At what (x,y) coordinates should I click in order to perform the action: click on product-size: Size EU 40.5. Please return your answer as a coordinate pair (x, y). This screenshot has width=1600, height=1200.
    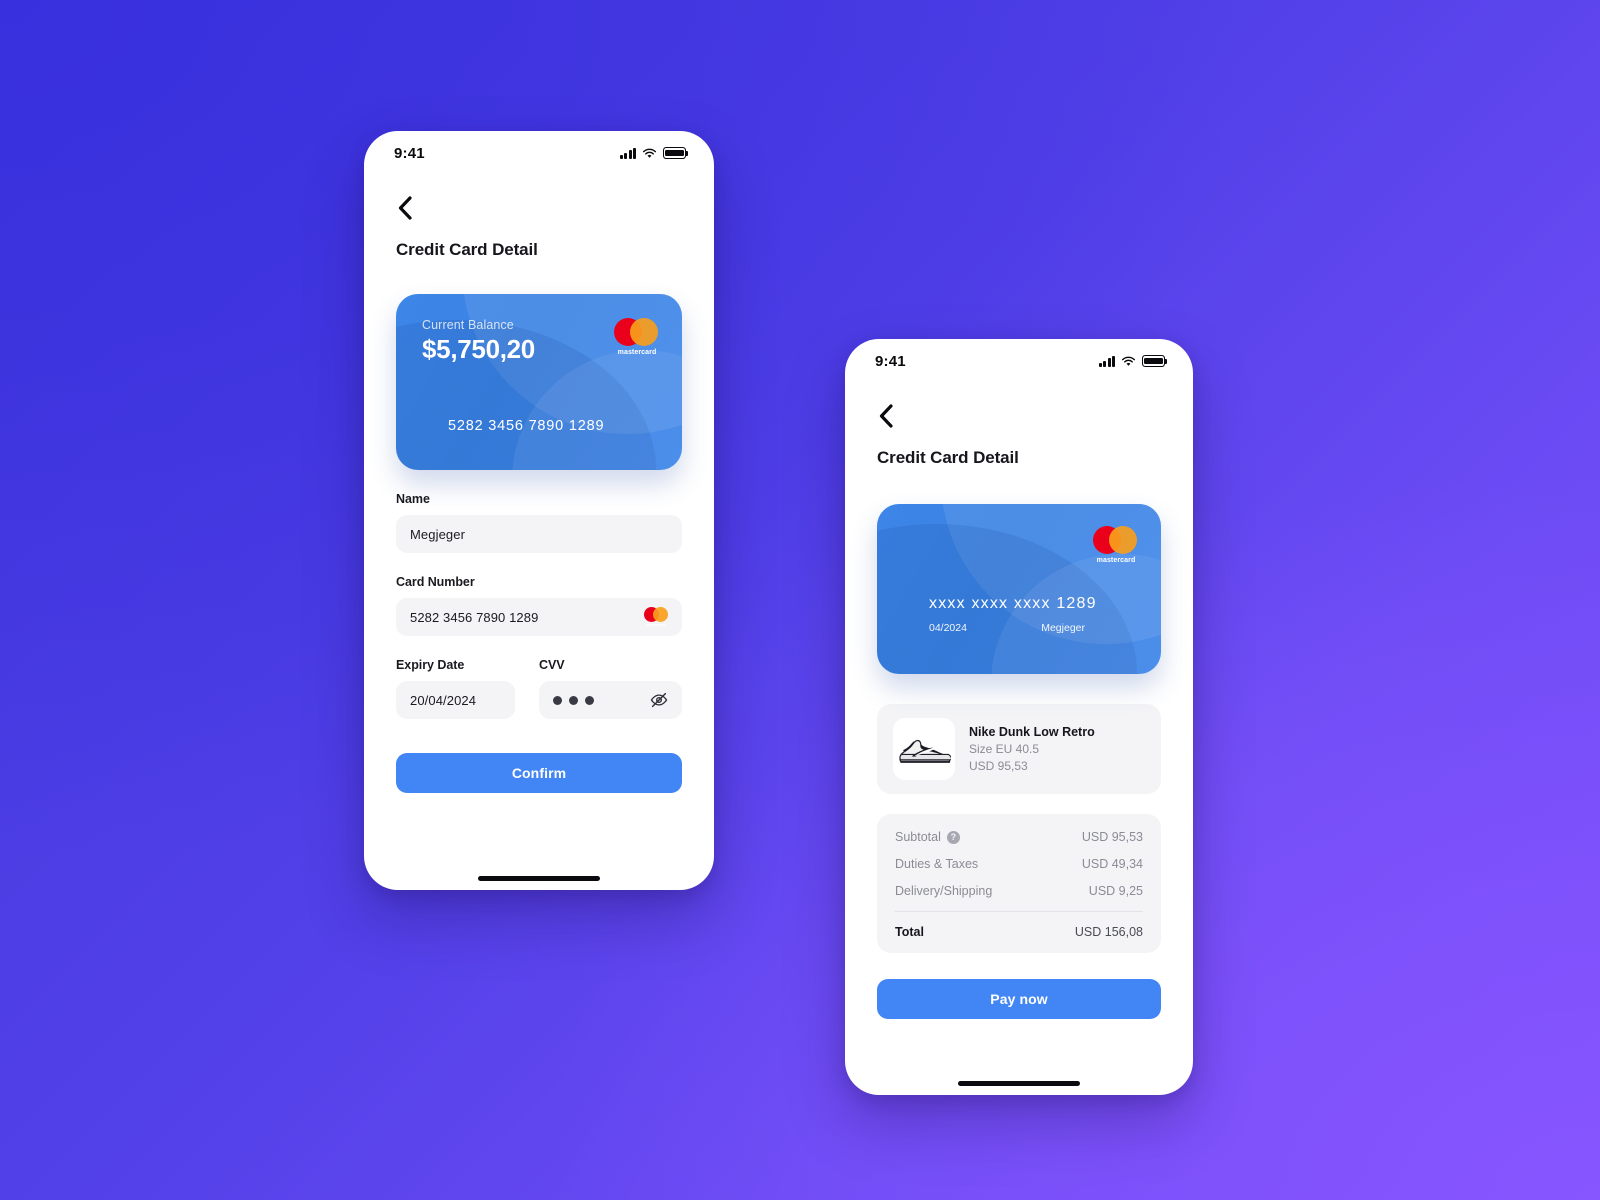
    Looking at the image, I should click on (1004, 749).